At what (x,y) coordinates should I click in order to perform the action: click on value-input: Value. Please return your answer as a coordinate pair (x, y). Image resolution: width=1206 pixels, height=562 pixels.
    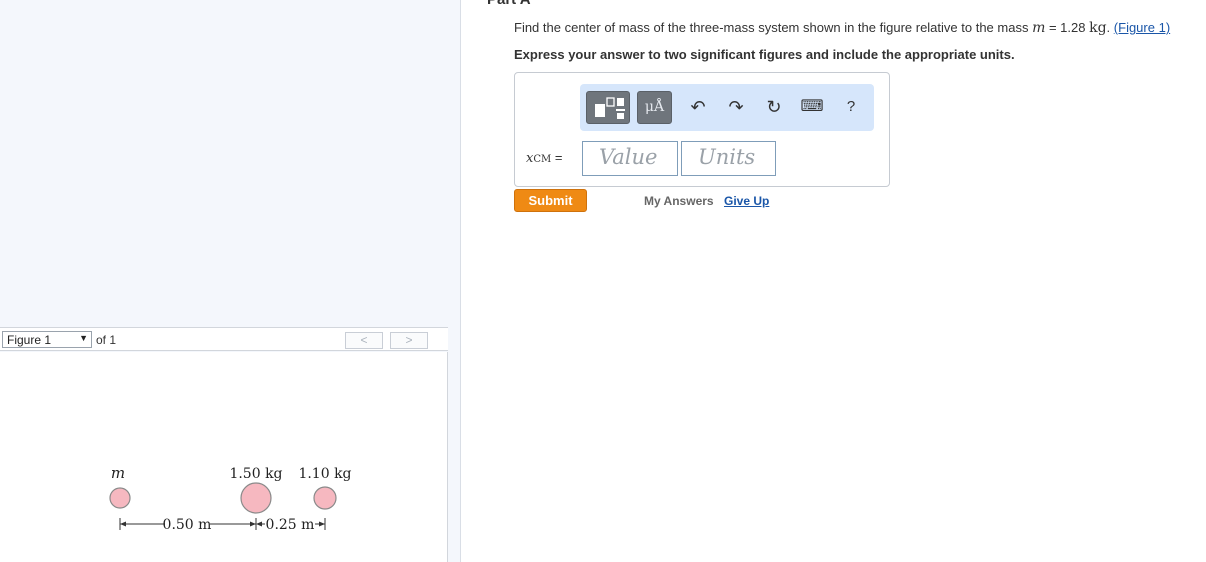
    Looking at the image, I should click on (630, 158).